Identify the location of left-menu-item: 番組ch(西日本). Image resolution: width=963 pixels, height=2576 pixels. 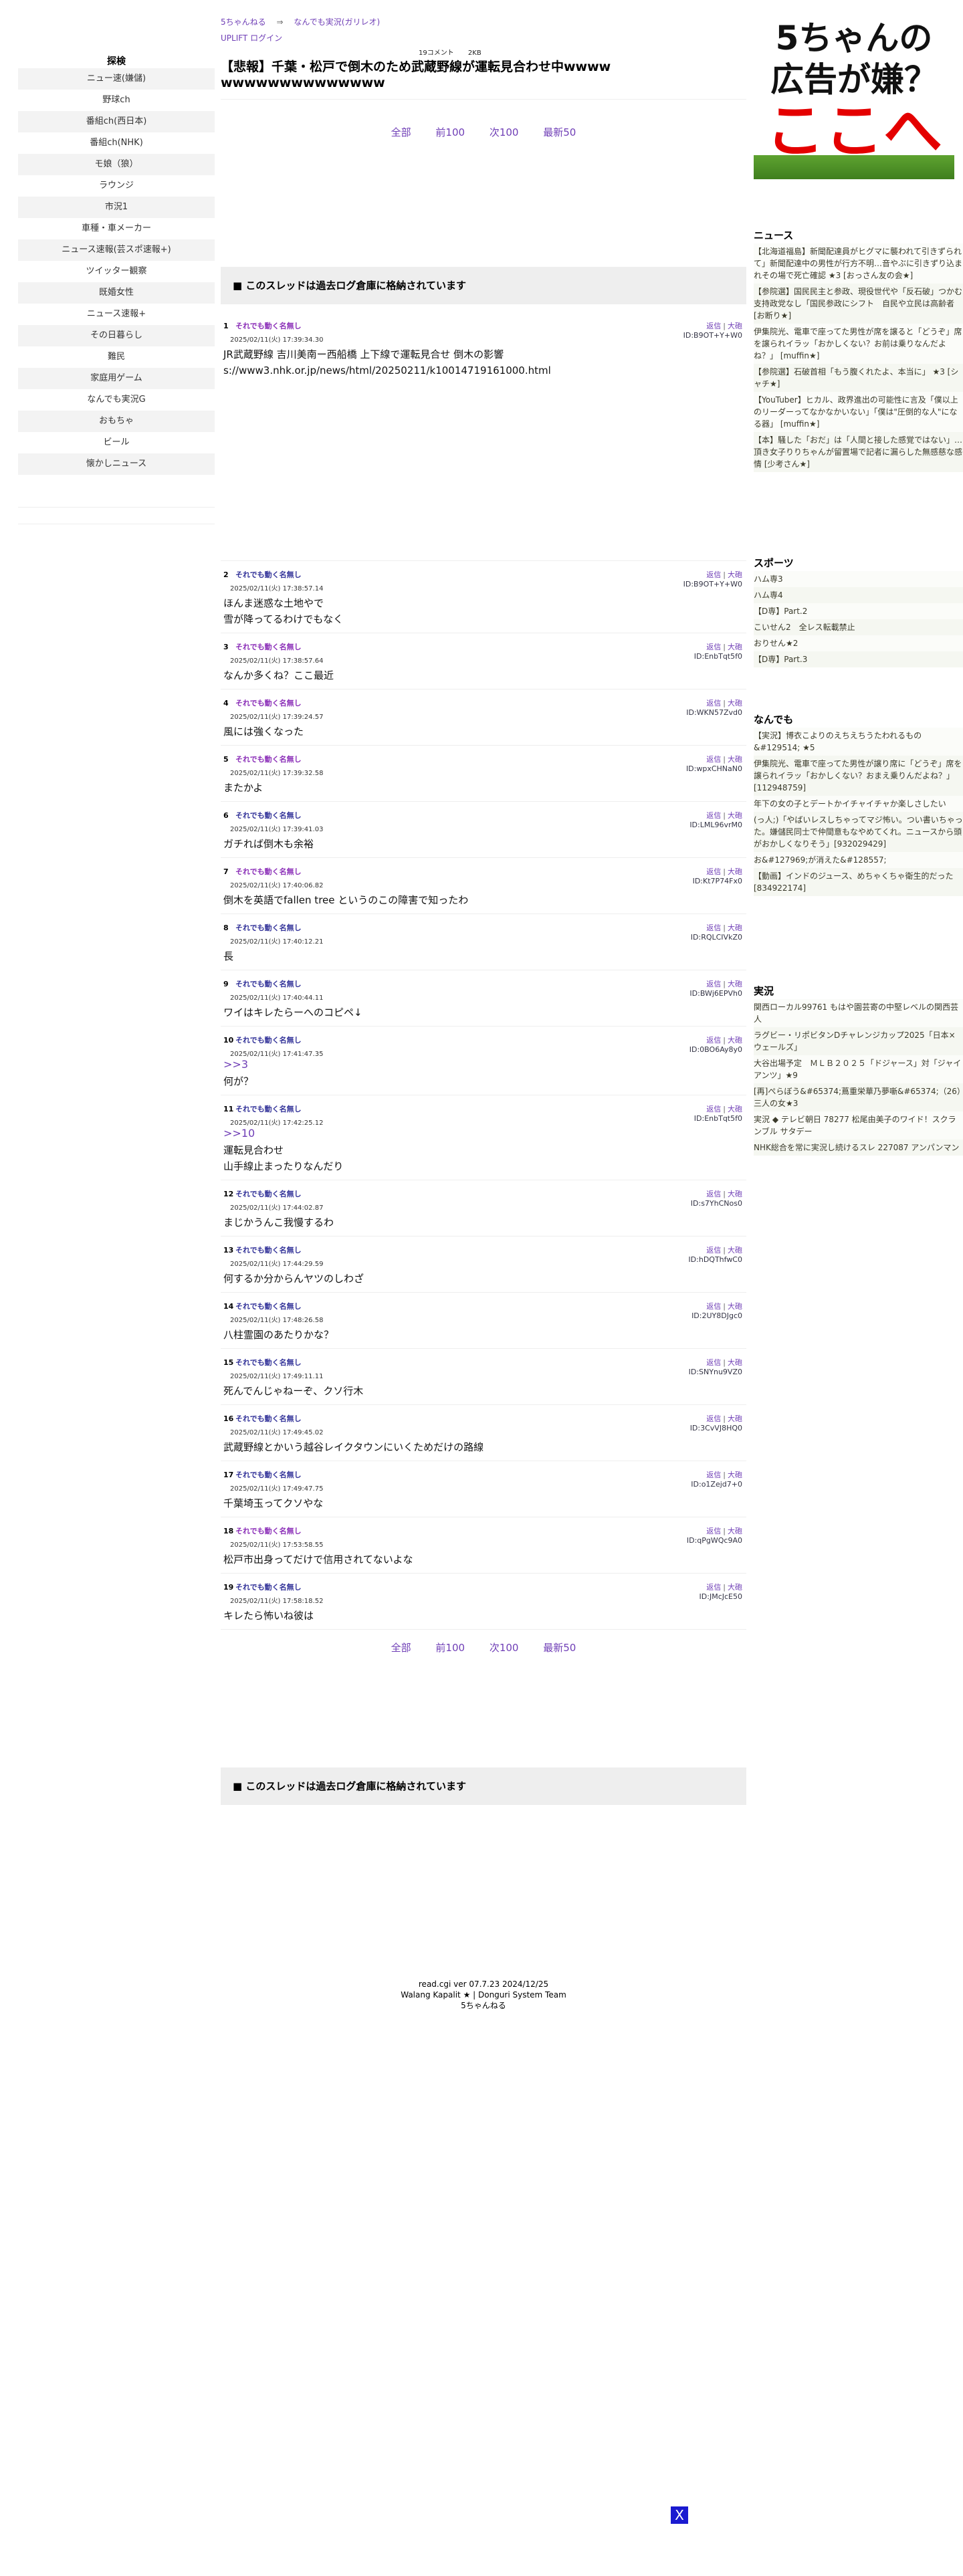
(116, 121).